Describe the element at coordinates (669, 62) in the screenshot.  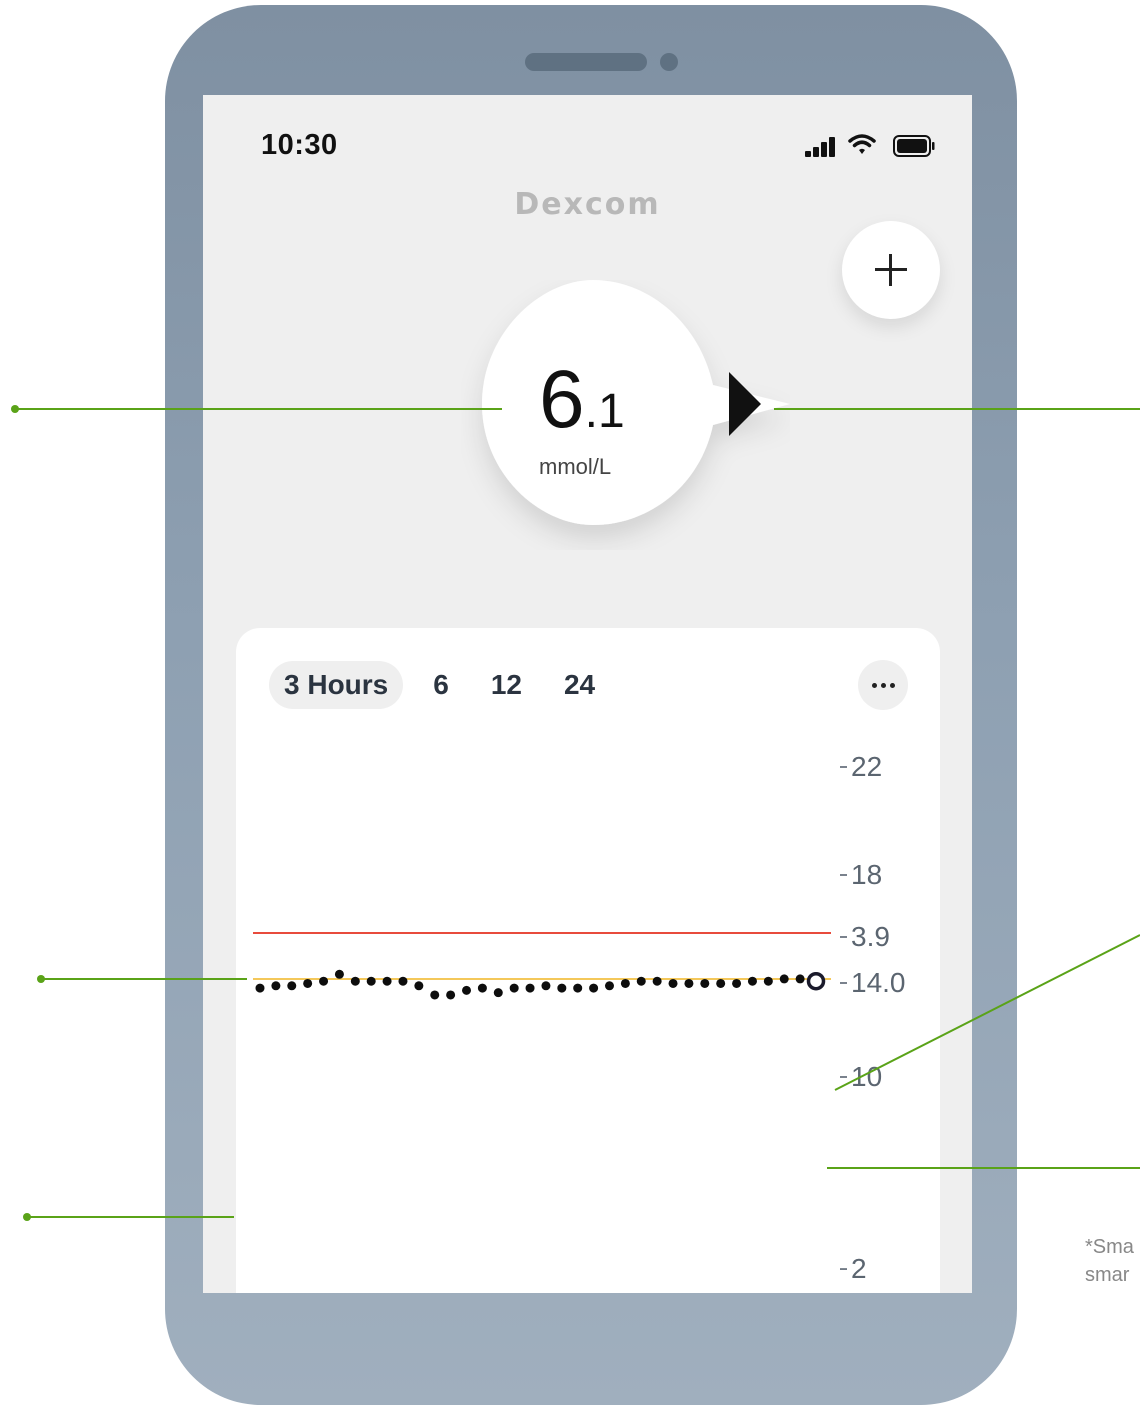
I see `phone-camera` at that location.